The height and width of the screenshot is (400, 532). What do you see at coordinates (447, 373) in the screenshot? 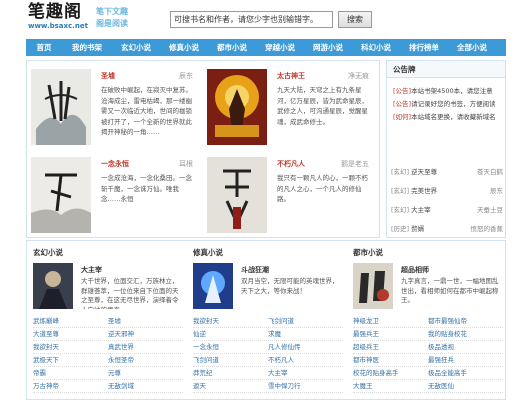
I see `list-book: 极品全能高手` at bounding box center [447, 373].